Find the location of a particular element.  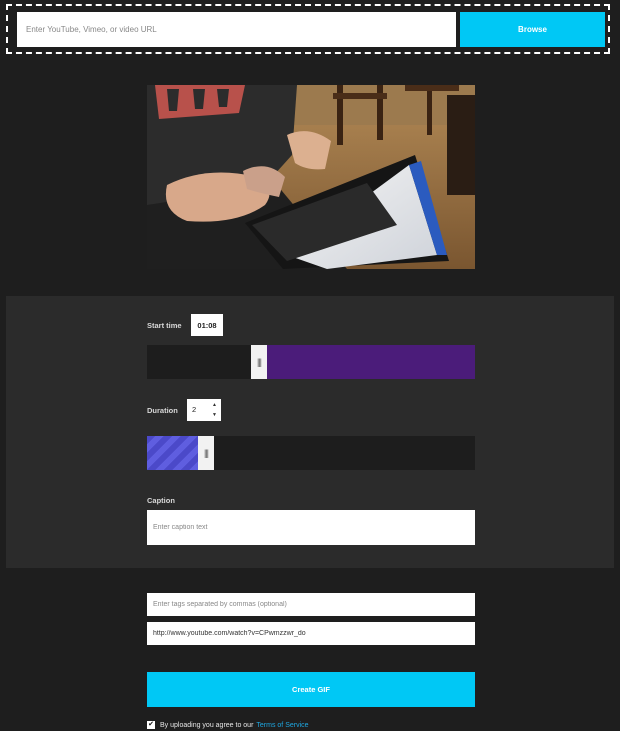

duration-handle: ||| is located at coordinates (206, 453).